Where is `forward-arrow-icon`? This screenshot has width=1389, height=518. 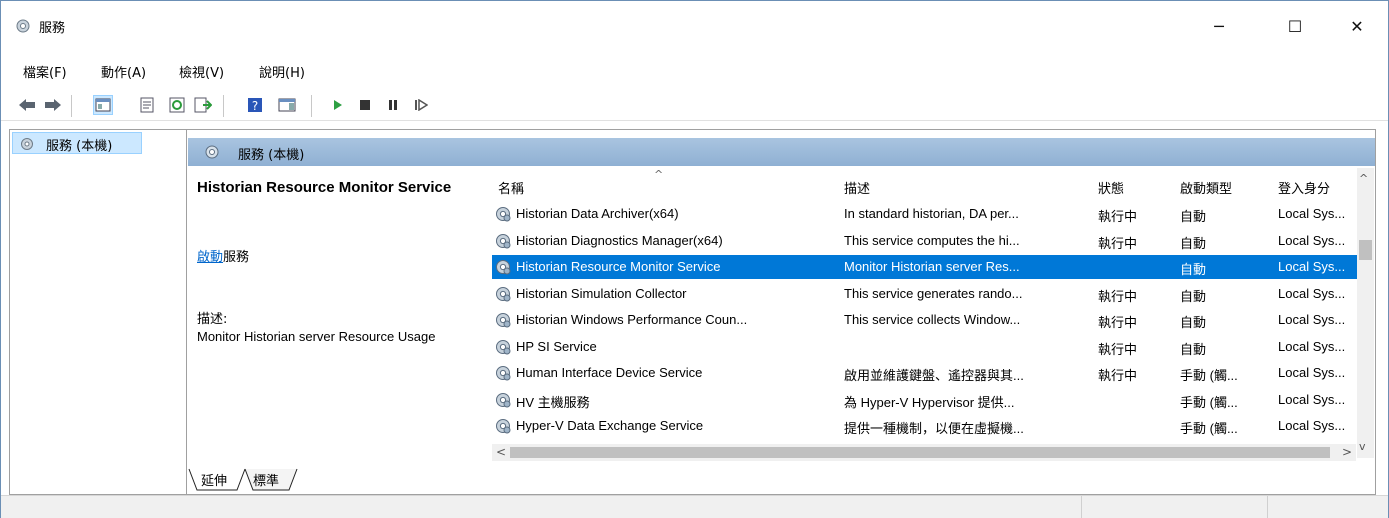 forward-arrow-icon is located at coordinates (53, 105).